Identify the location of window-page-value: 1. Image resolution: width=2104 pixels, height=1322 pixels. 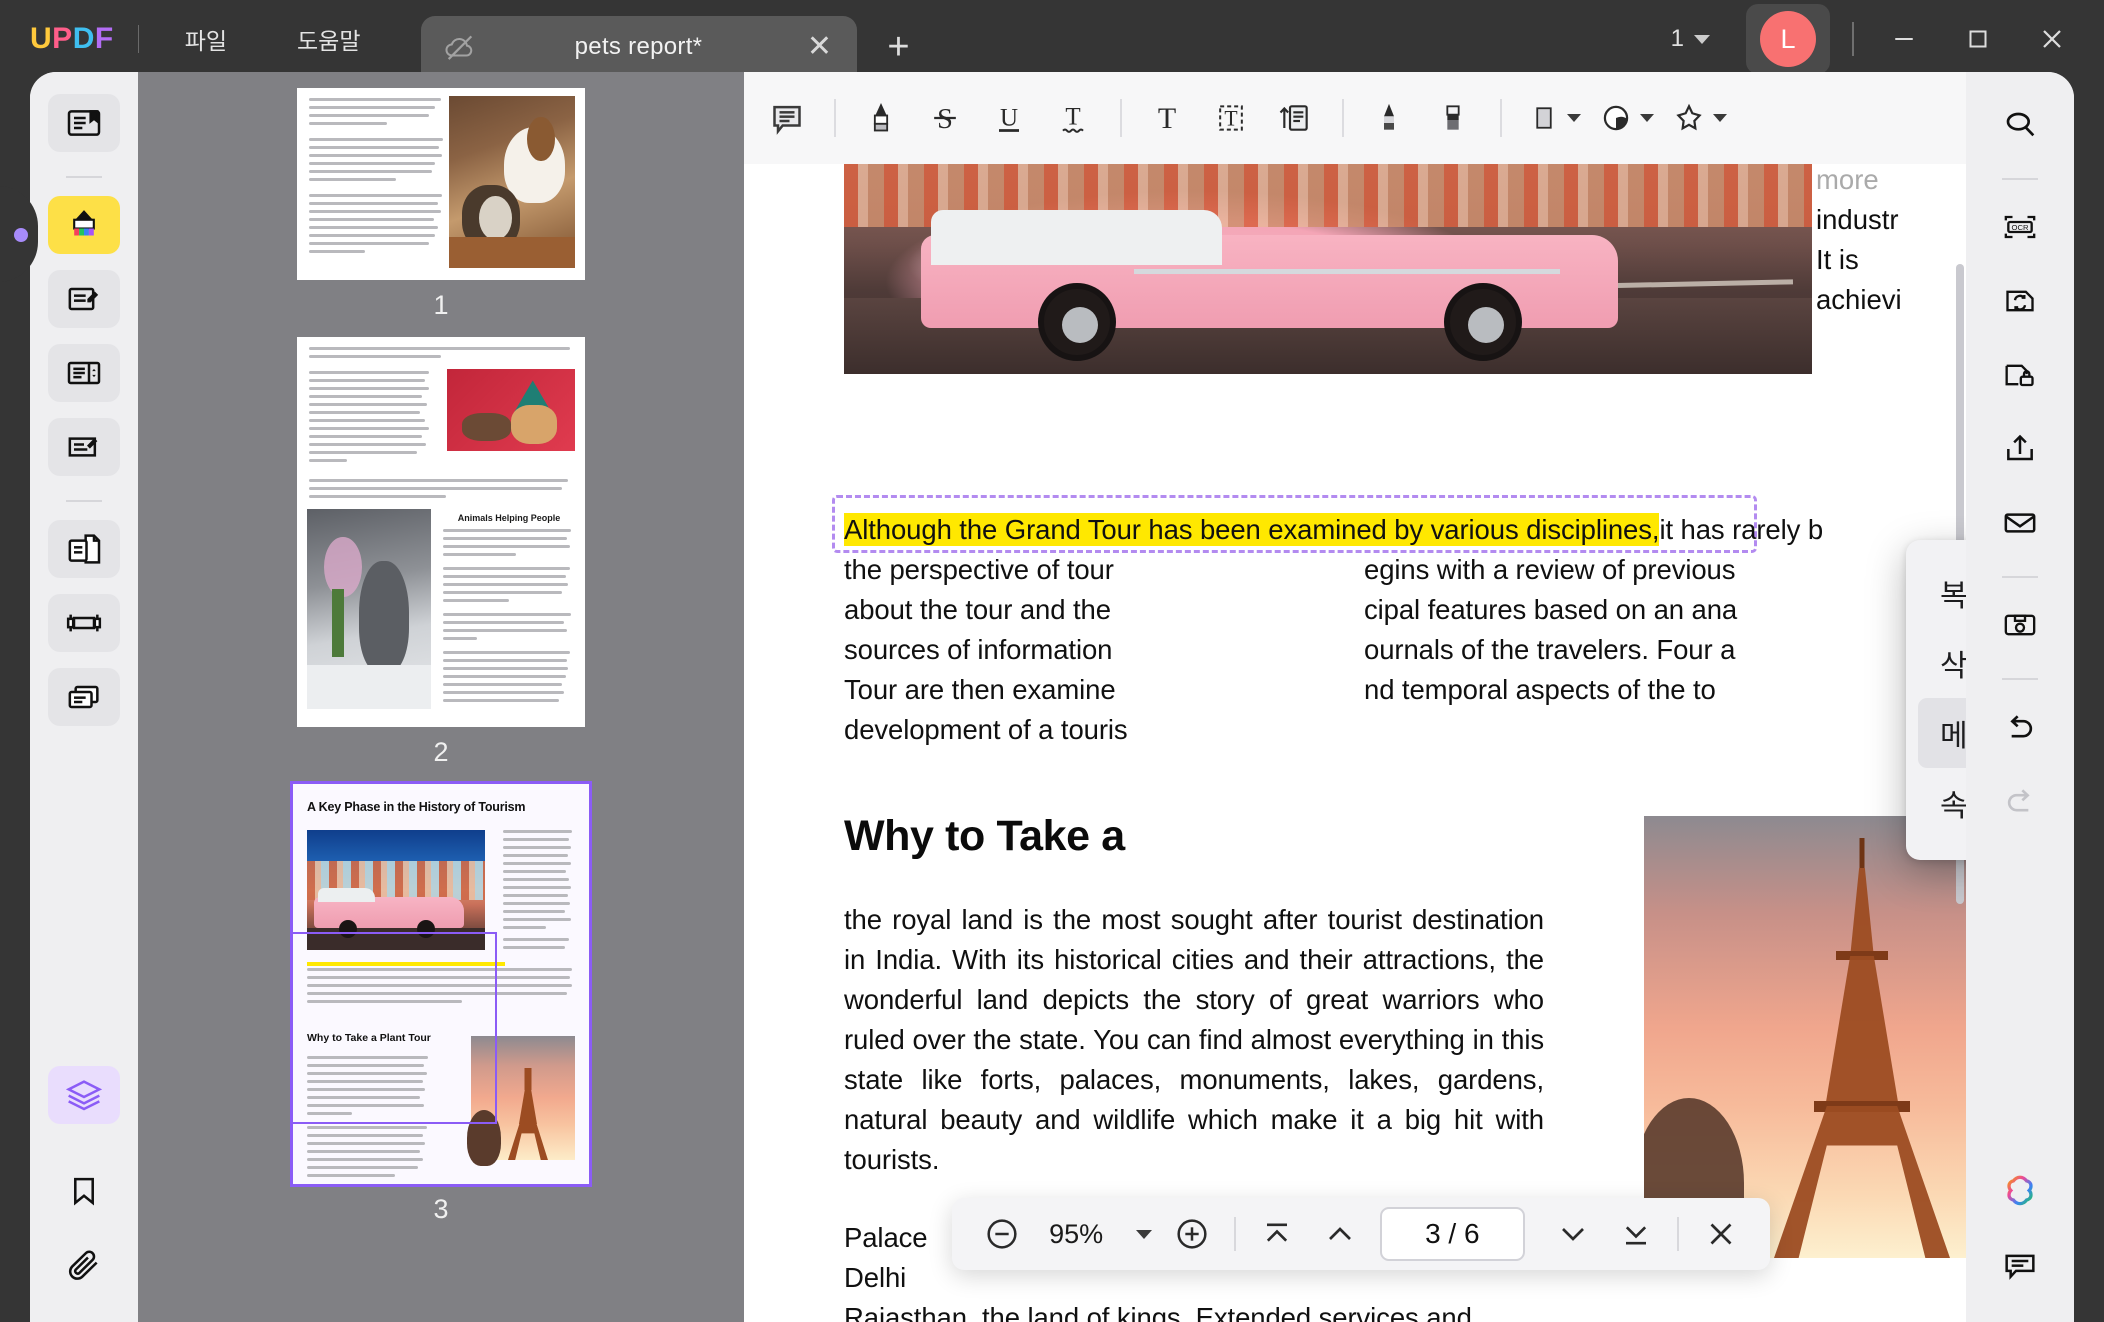
(1677, 38).